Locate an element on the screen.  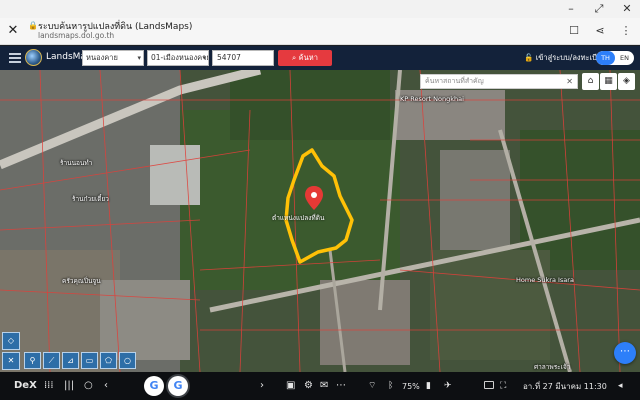
notification-icon: ✈ is located at coordinates (448, 386).